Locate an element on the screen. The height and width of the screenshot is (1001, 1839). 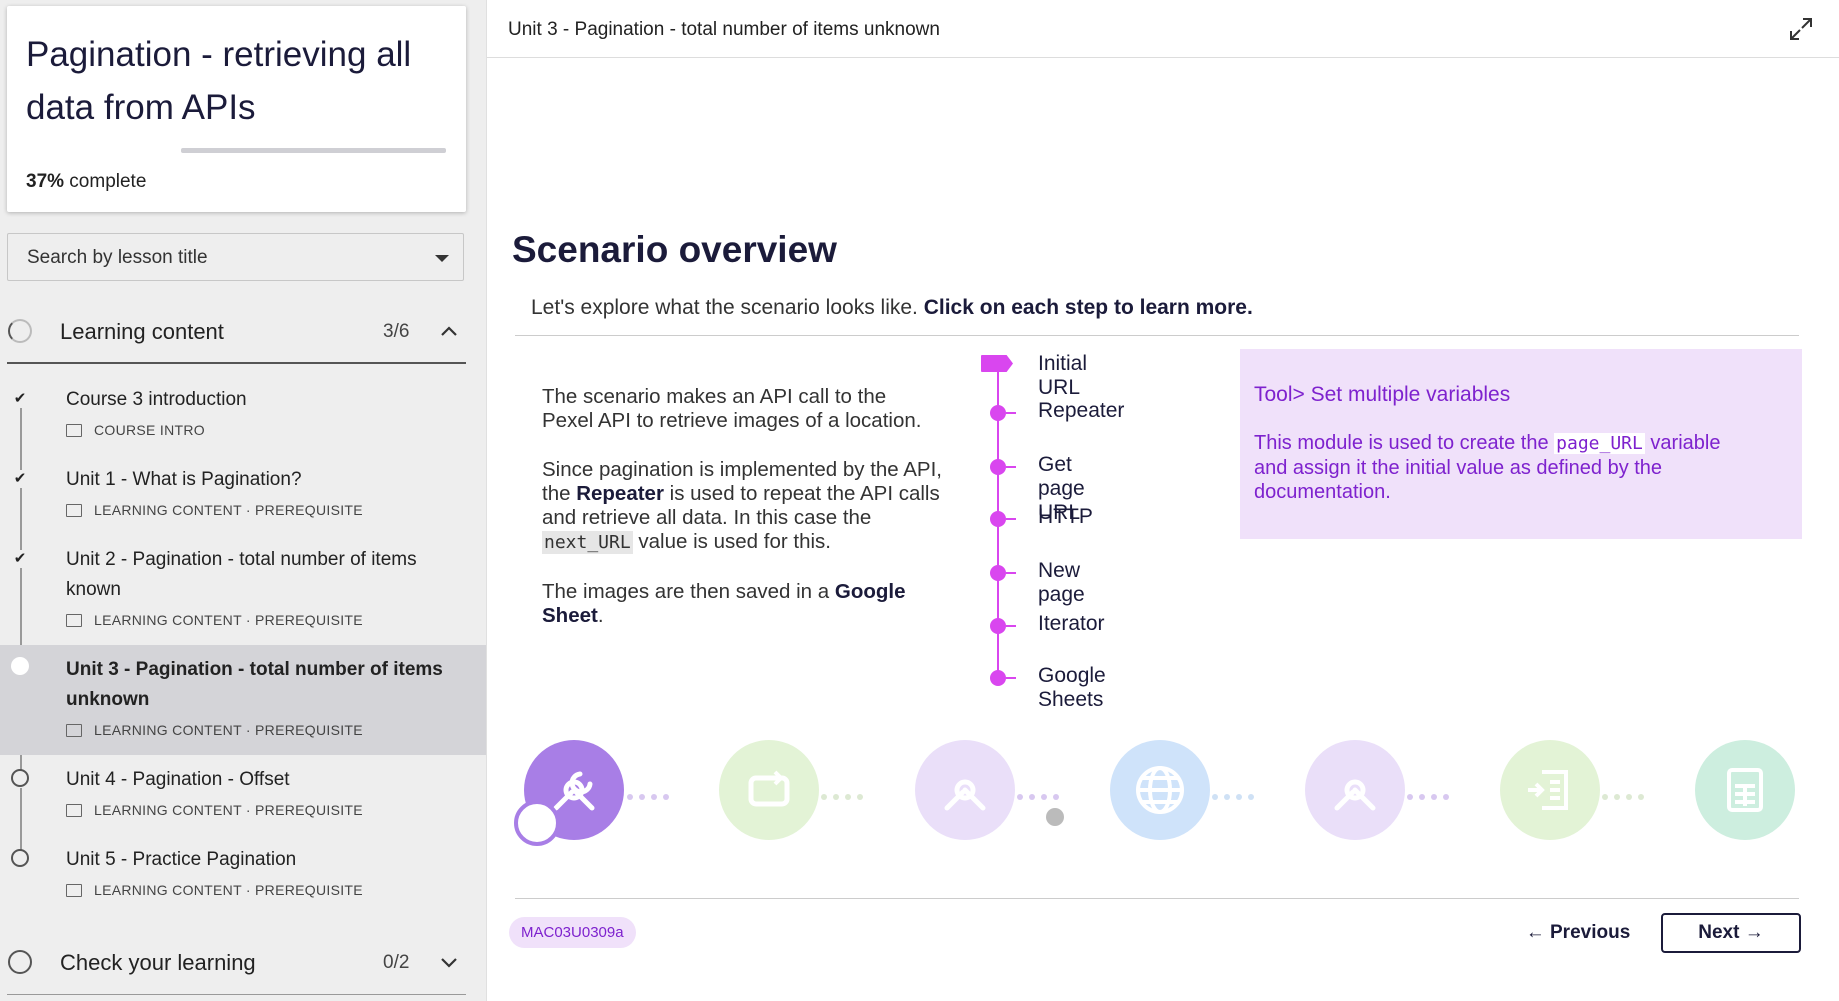
lesson-title: Unit 4 - Pagination - Offset is located at coordinates (178, 779).